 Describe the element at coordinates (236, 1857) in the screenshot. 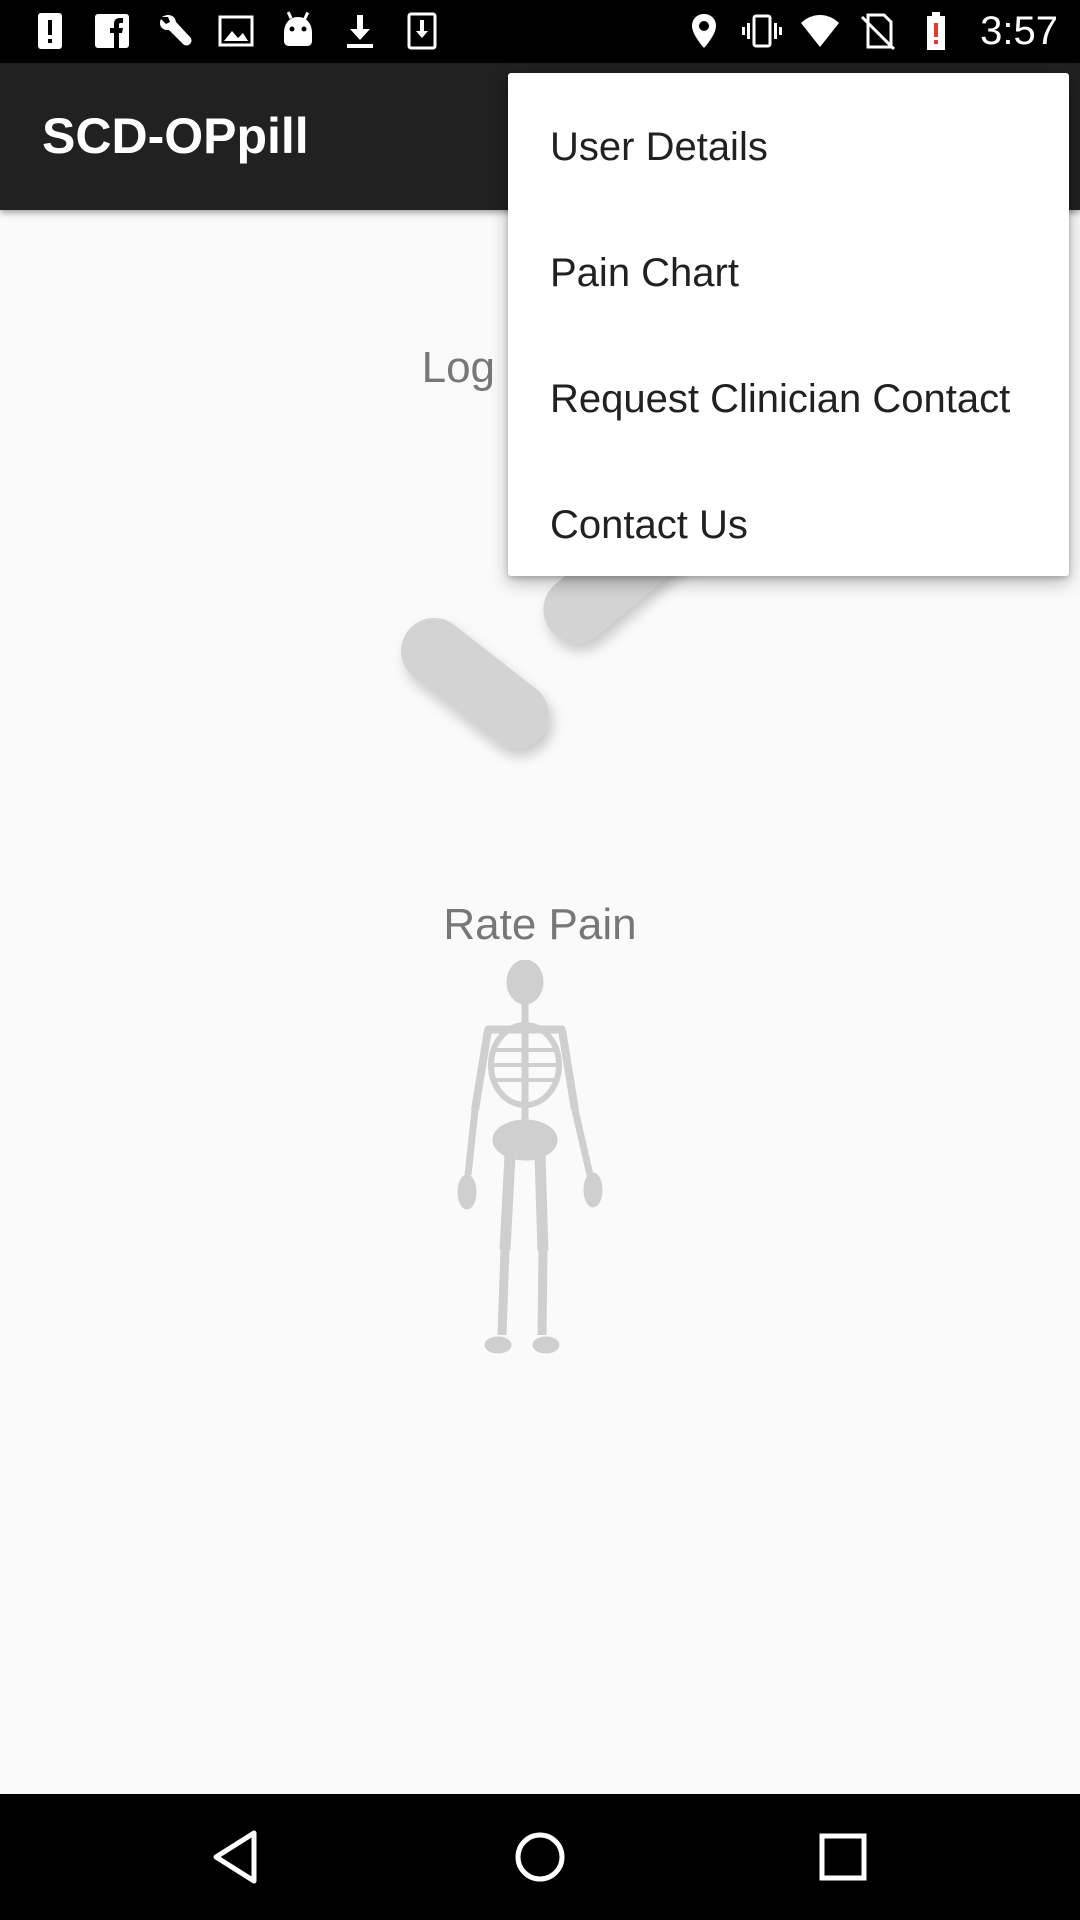

I see `back-icon` at that location.